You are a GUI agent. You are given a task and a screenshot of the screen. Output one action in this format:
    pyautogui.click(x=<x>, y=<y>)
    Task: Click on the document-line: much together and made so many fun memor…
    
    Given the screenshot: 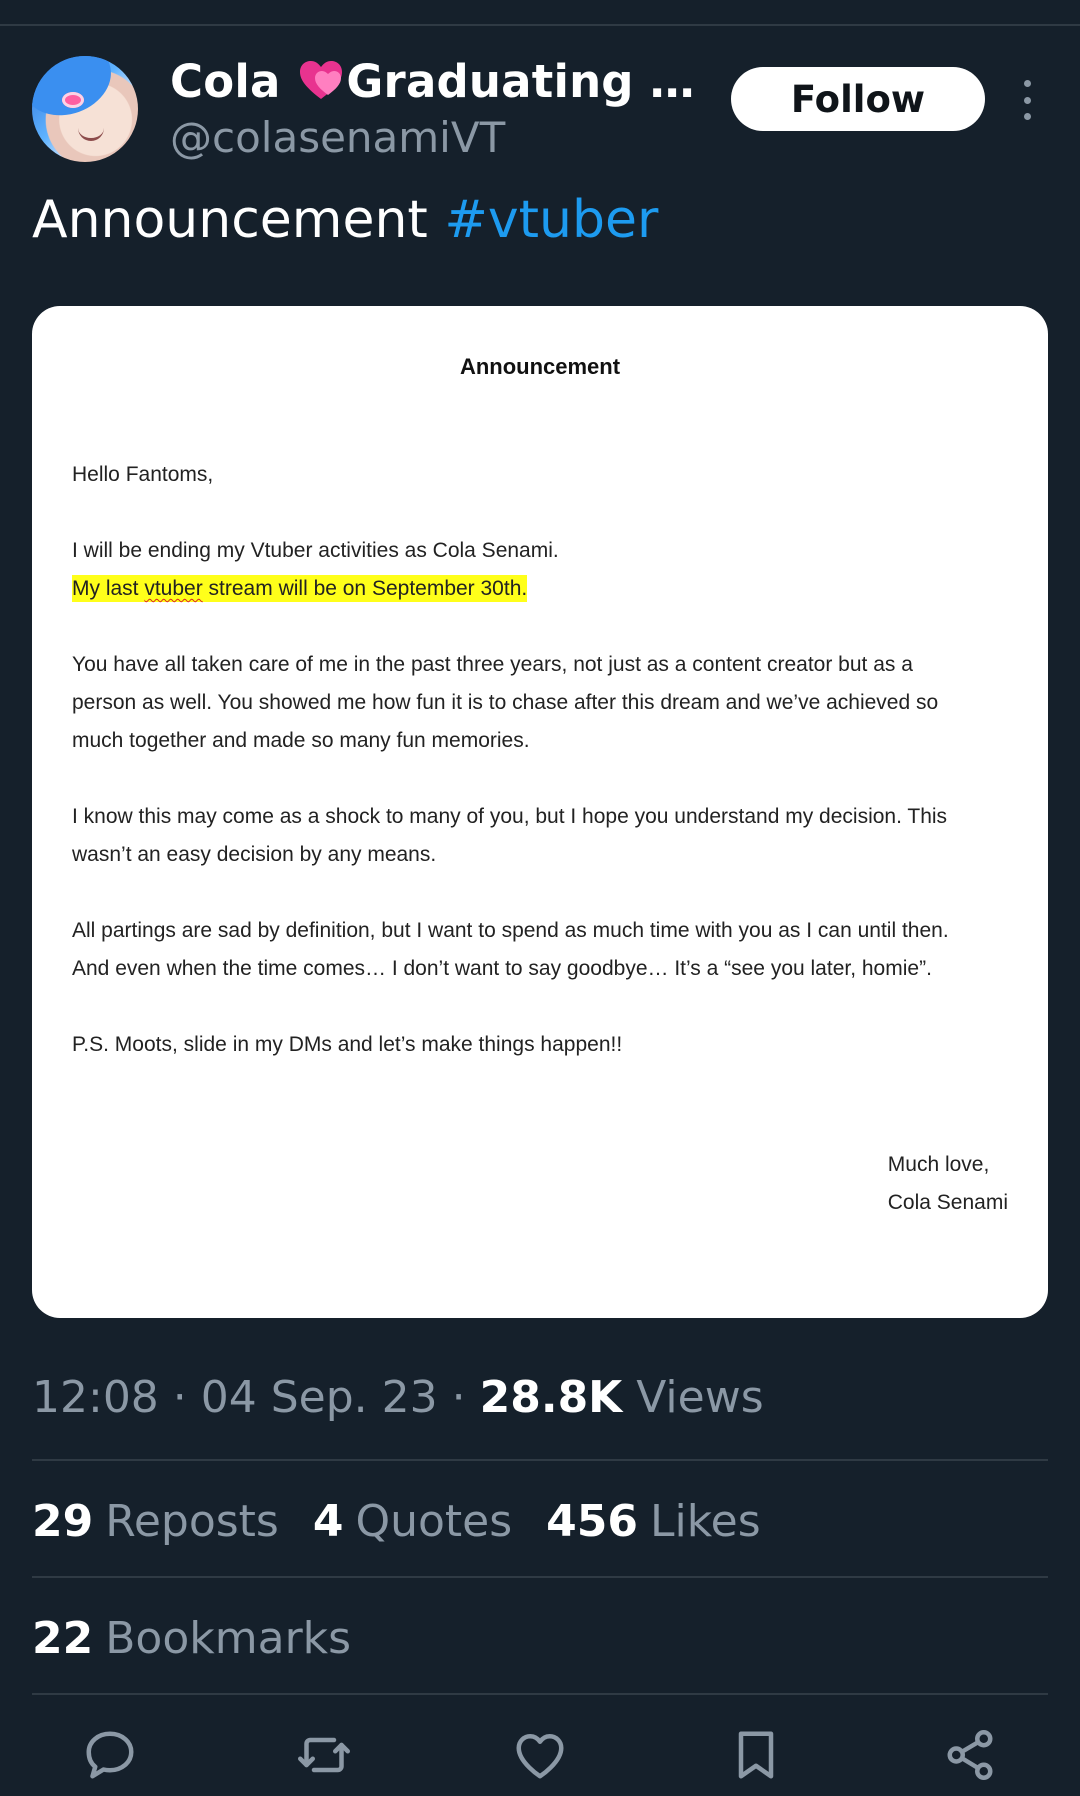 What is the action you would take?
    pyautogui.click(x=301, y=740)
    